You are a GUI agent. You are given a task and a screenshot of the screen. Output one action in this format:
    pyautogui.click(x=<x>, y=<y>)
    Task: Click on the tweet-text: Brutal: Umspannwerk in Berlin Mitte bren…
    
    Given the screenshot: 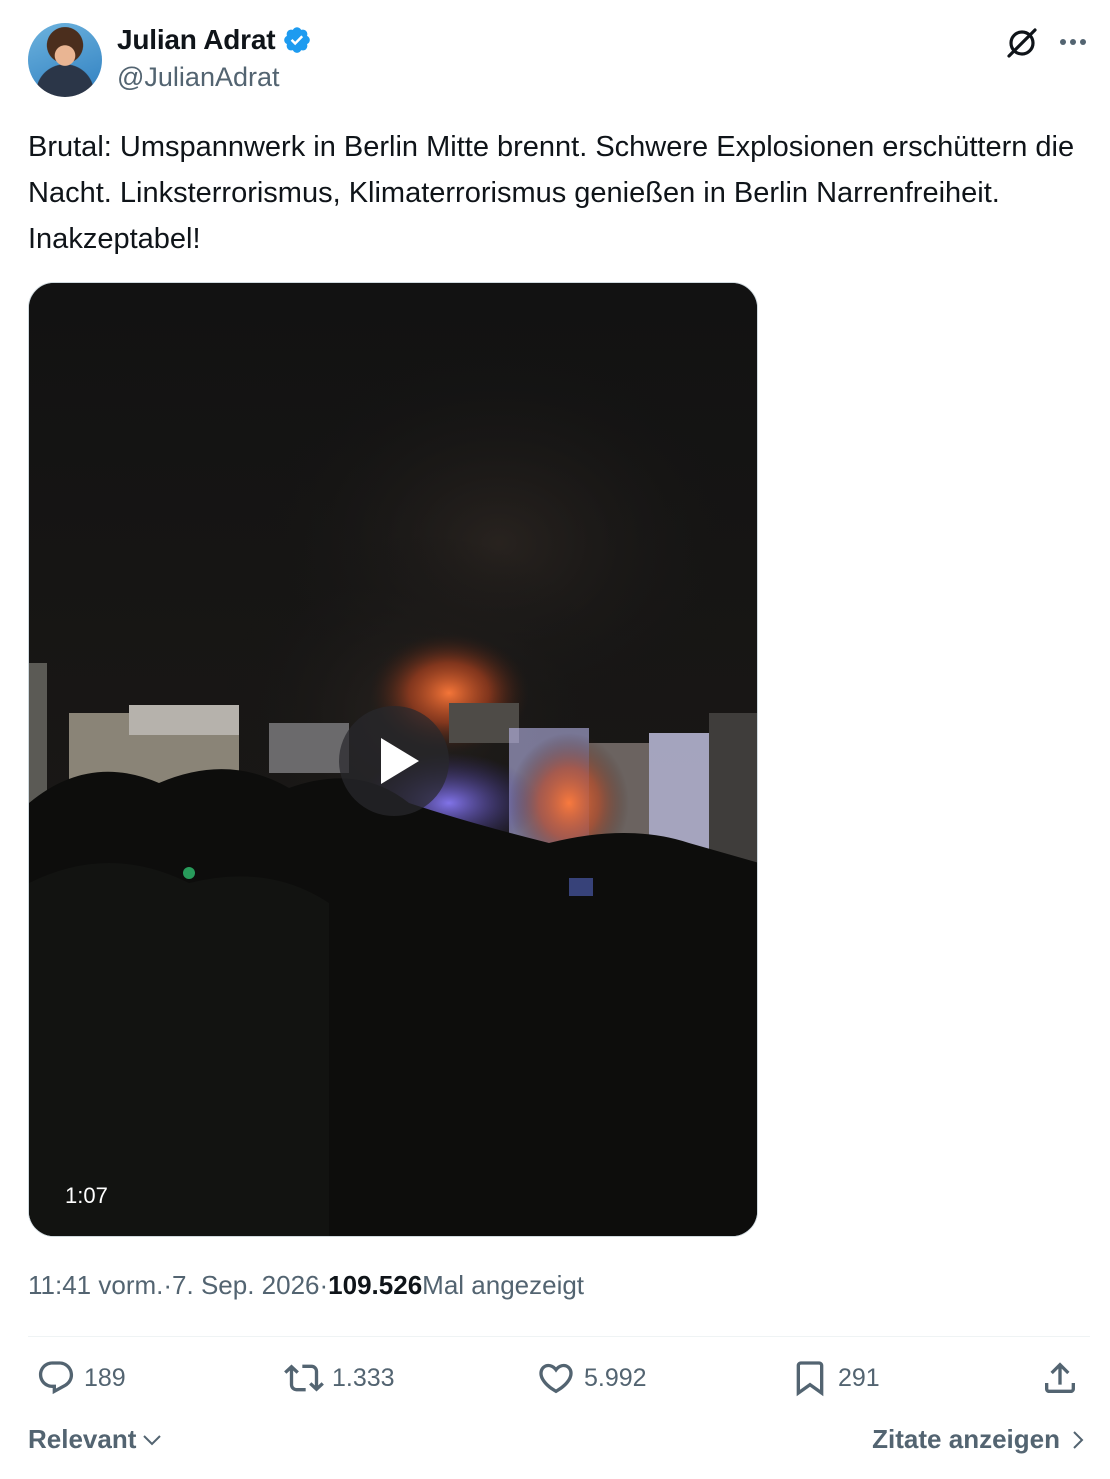 What is the action you would take?
    pyautogui.click(x=555, y=193)
    